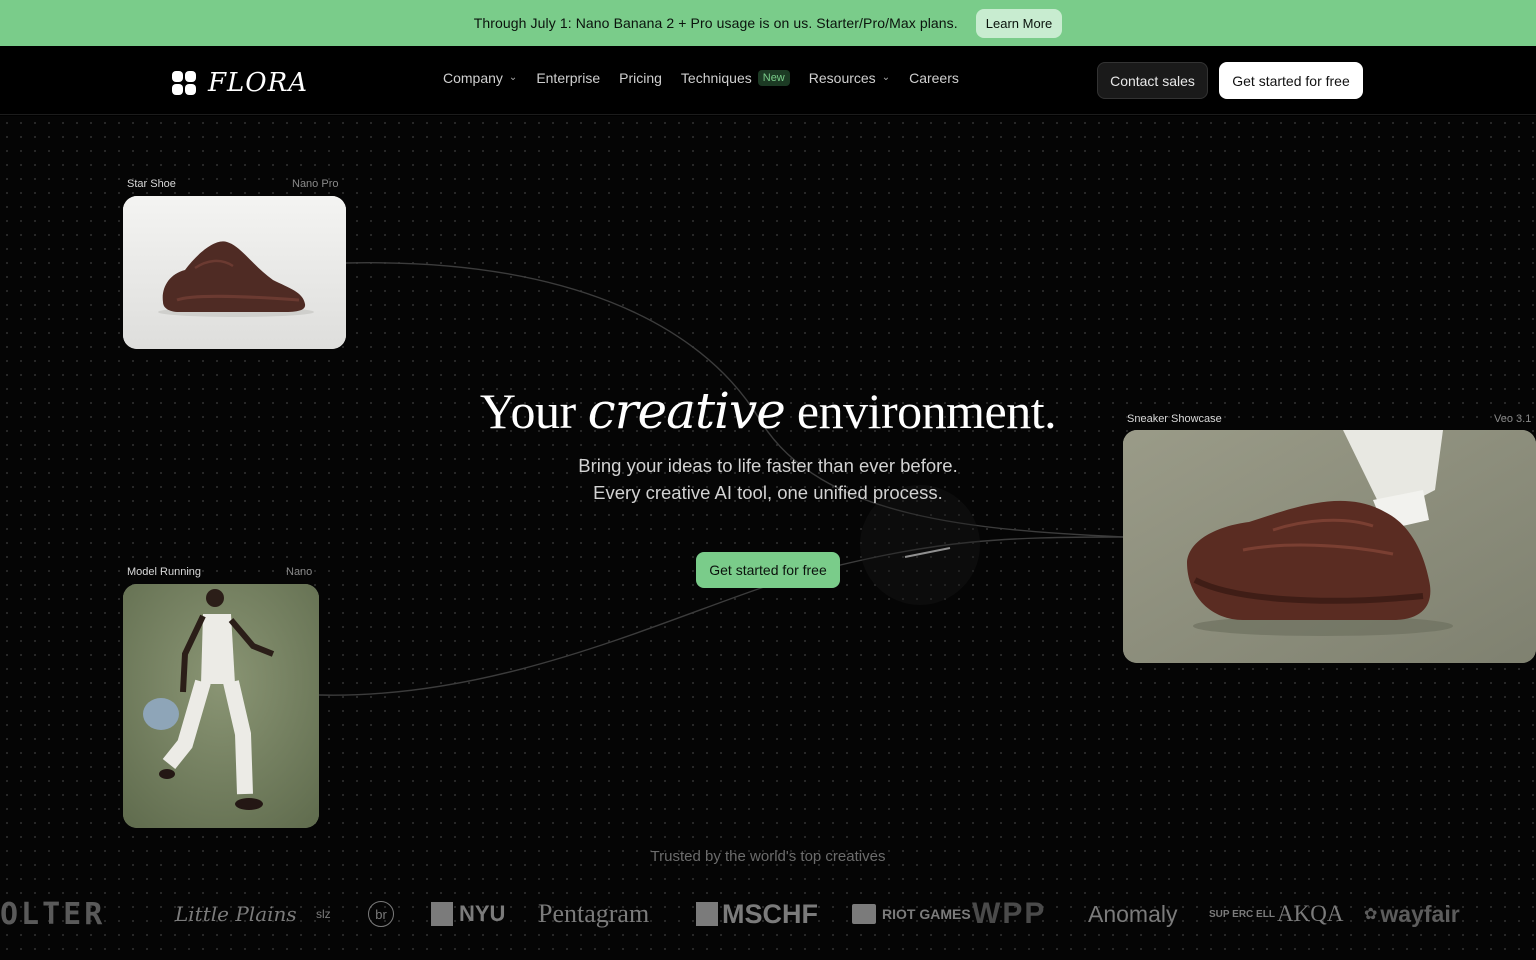 This screenshot has height=960, width=1536. What do you see at coordinates (773, 78) in the screenshot?
I see `new-badge: New` at bounding box center [773, 78].